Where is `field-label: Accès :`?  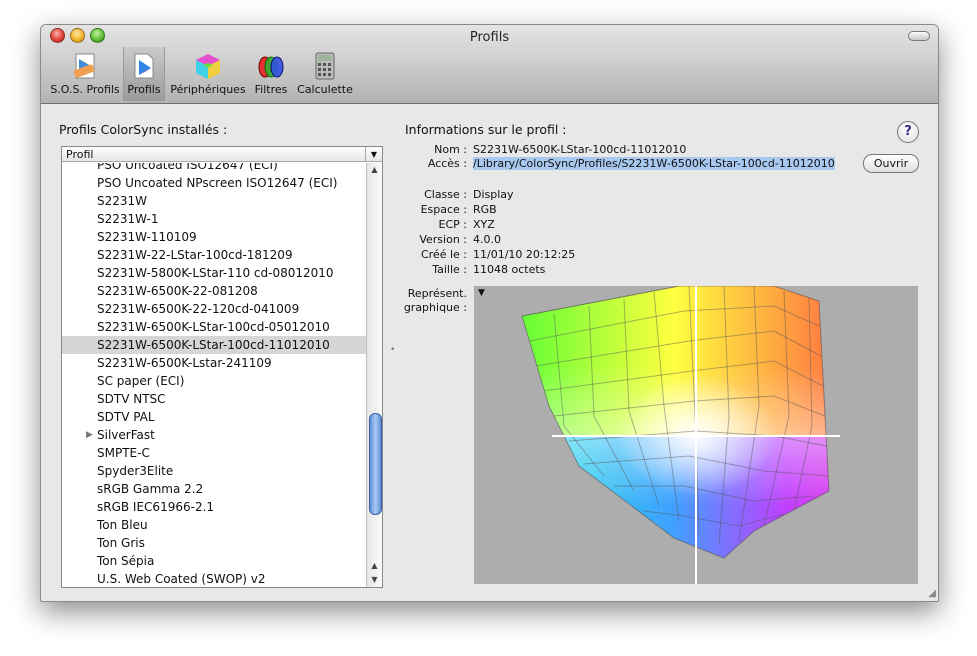 field-label: Accès : is located at coordinates (447, 163).